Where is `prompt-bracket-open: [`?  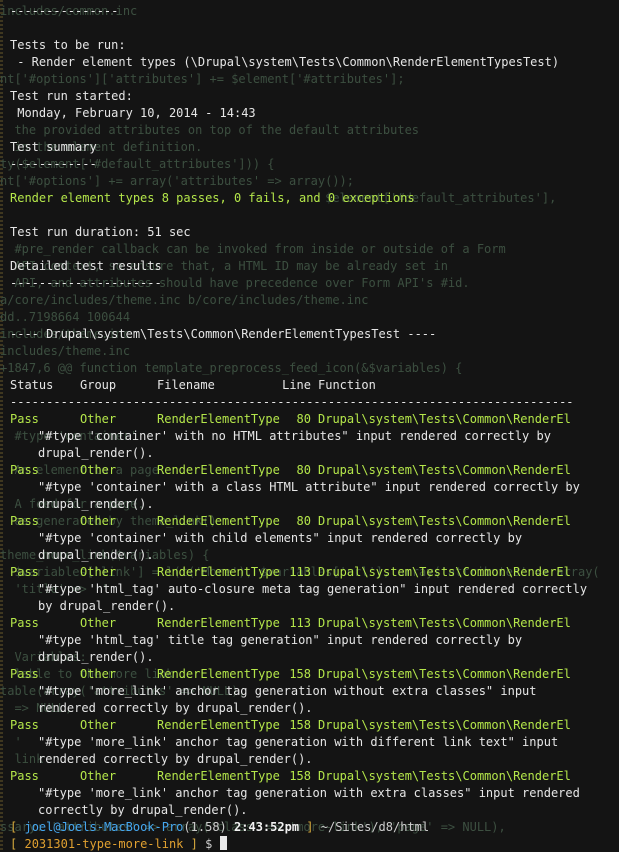 prompt-bracket-open: [ is located at coordinates (14, 827).